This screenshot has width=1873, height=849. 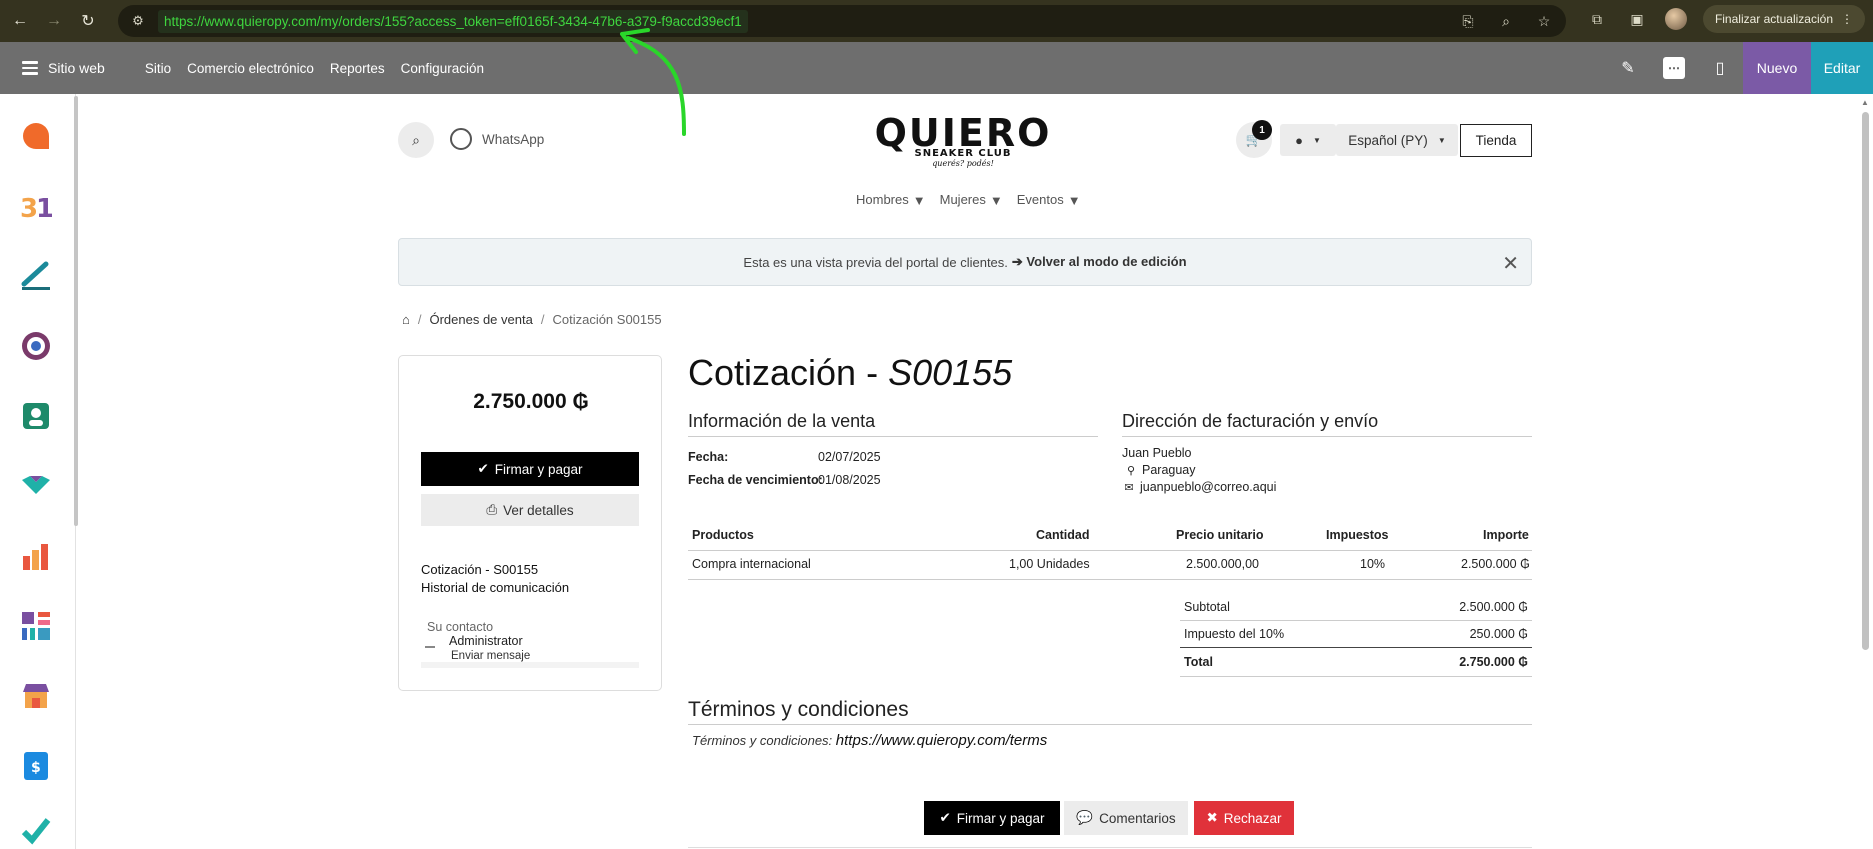 I want to click on nav-eventos: Eventos ▼, so click(x=1049, y=200).